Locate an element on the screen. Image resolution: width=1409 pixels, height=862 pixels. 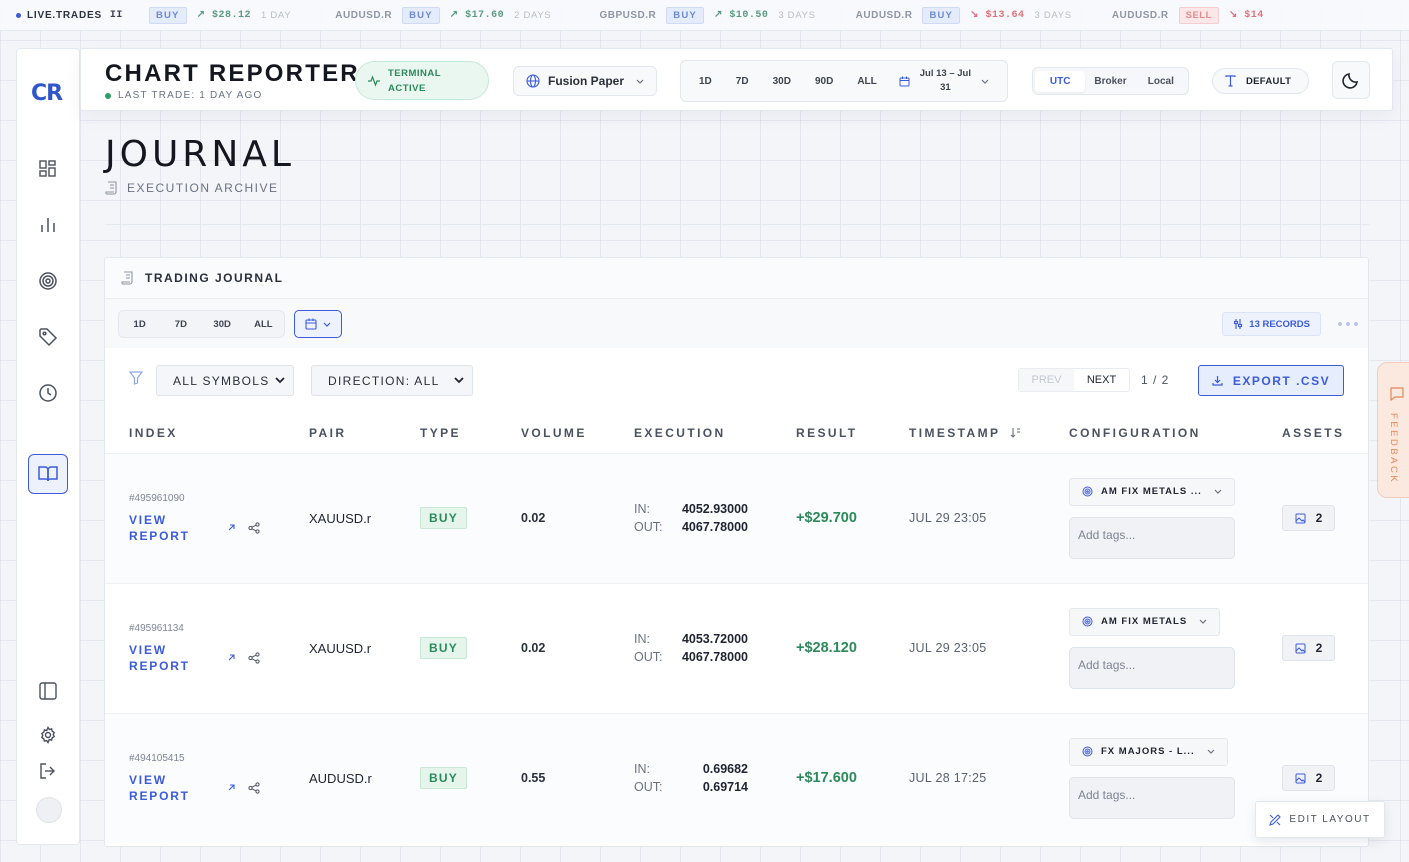
date-range-picker: Jul 13 – Jul 31 is located at coordinates (944, 81).